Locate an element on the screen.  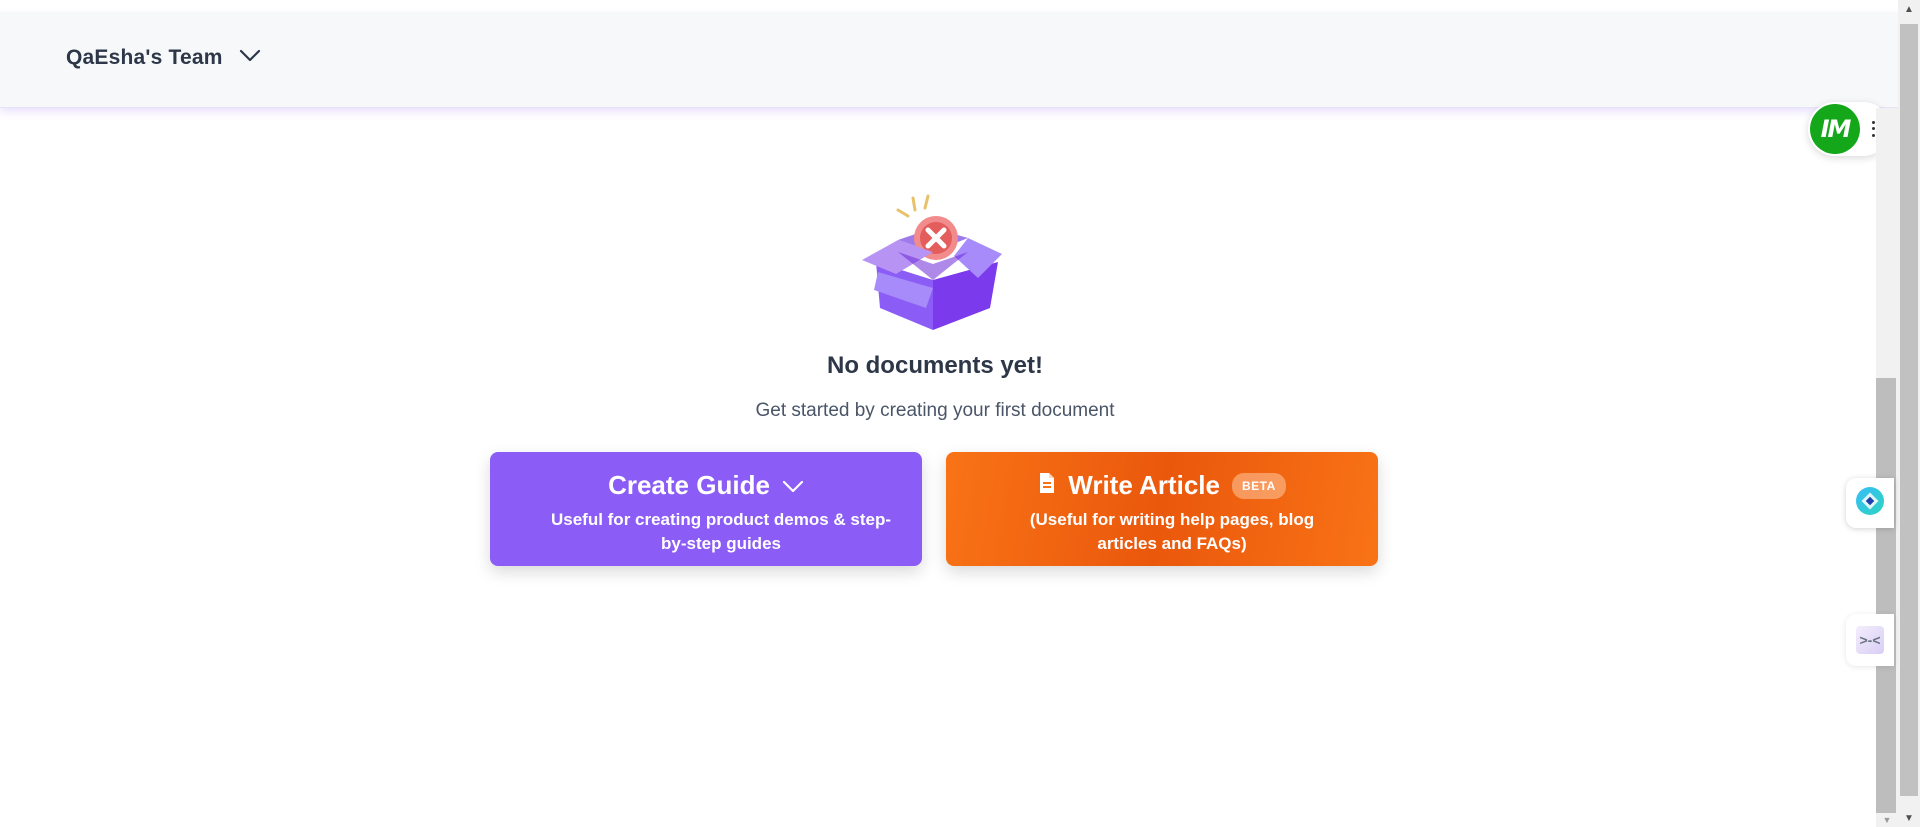
top-strip is located at coordinates (949, 6).